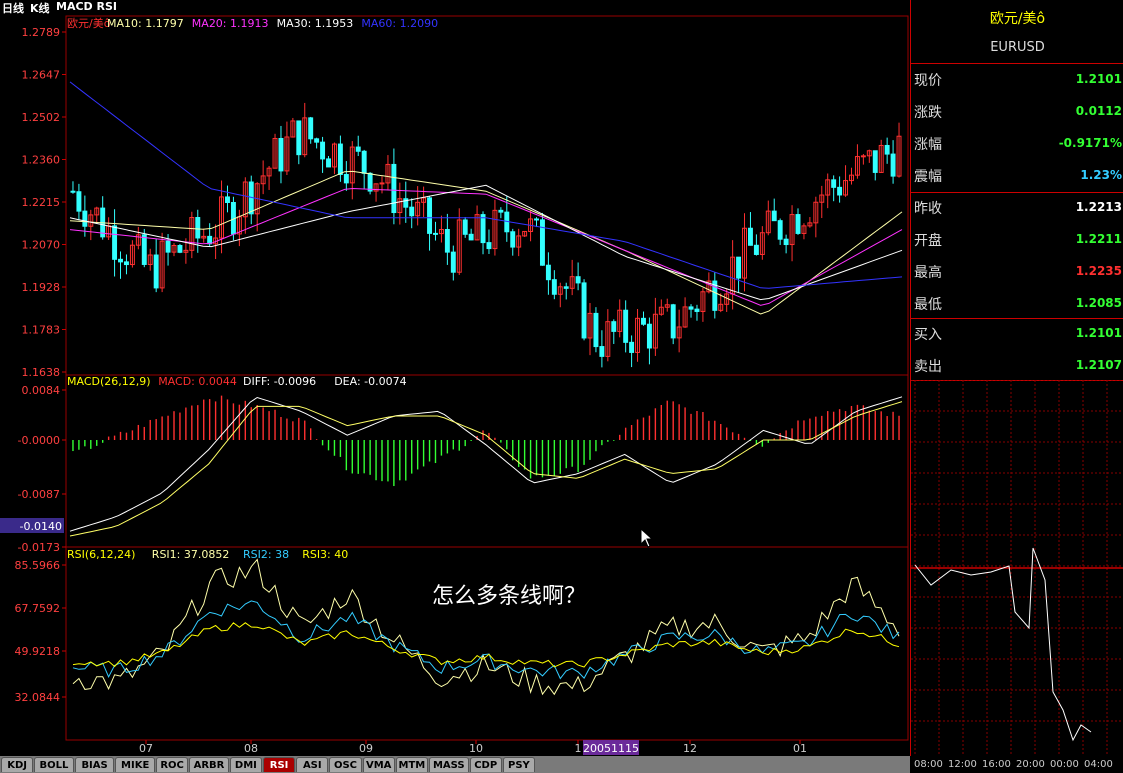 The width and height of the screenshot is (1123, 773). I want to click on month-label: 10, so click(476, 748).